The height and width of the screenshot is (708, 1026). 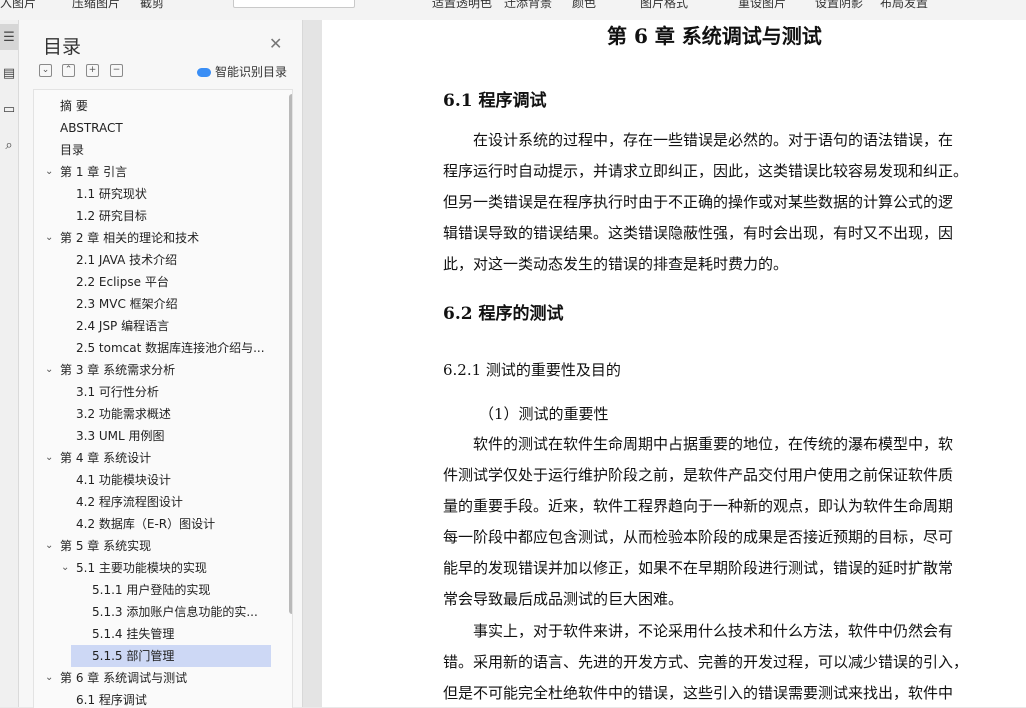 I want to click on toc-item: 2.4 JSP 编程语言, so click(x=154, y=326).